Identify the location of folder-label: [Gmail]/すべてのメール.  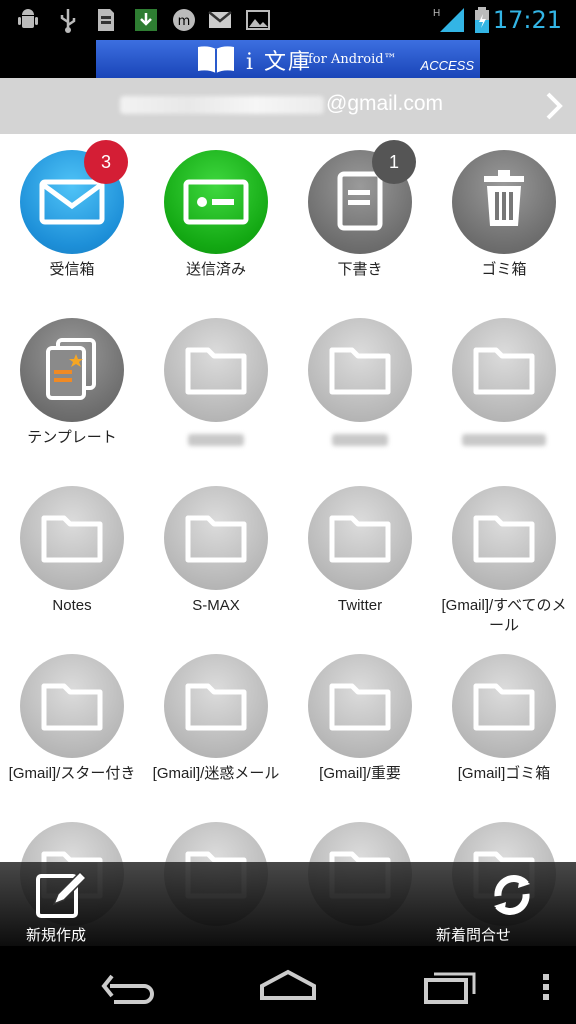
(504, 615).